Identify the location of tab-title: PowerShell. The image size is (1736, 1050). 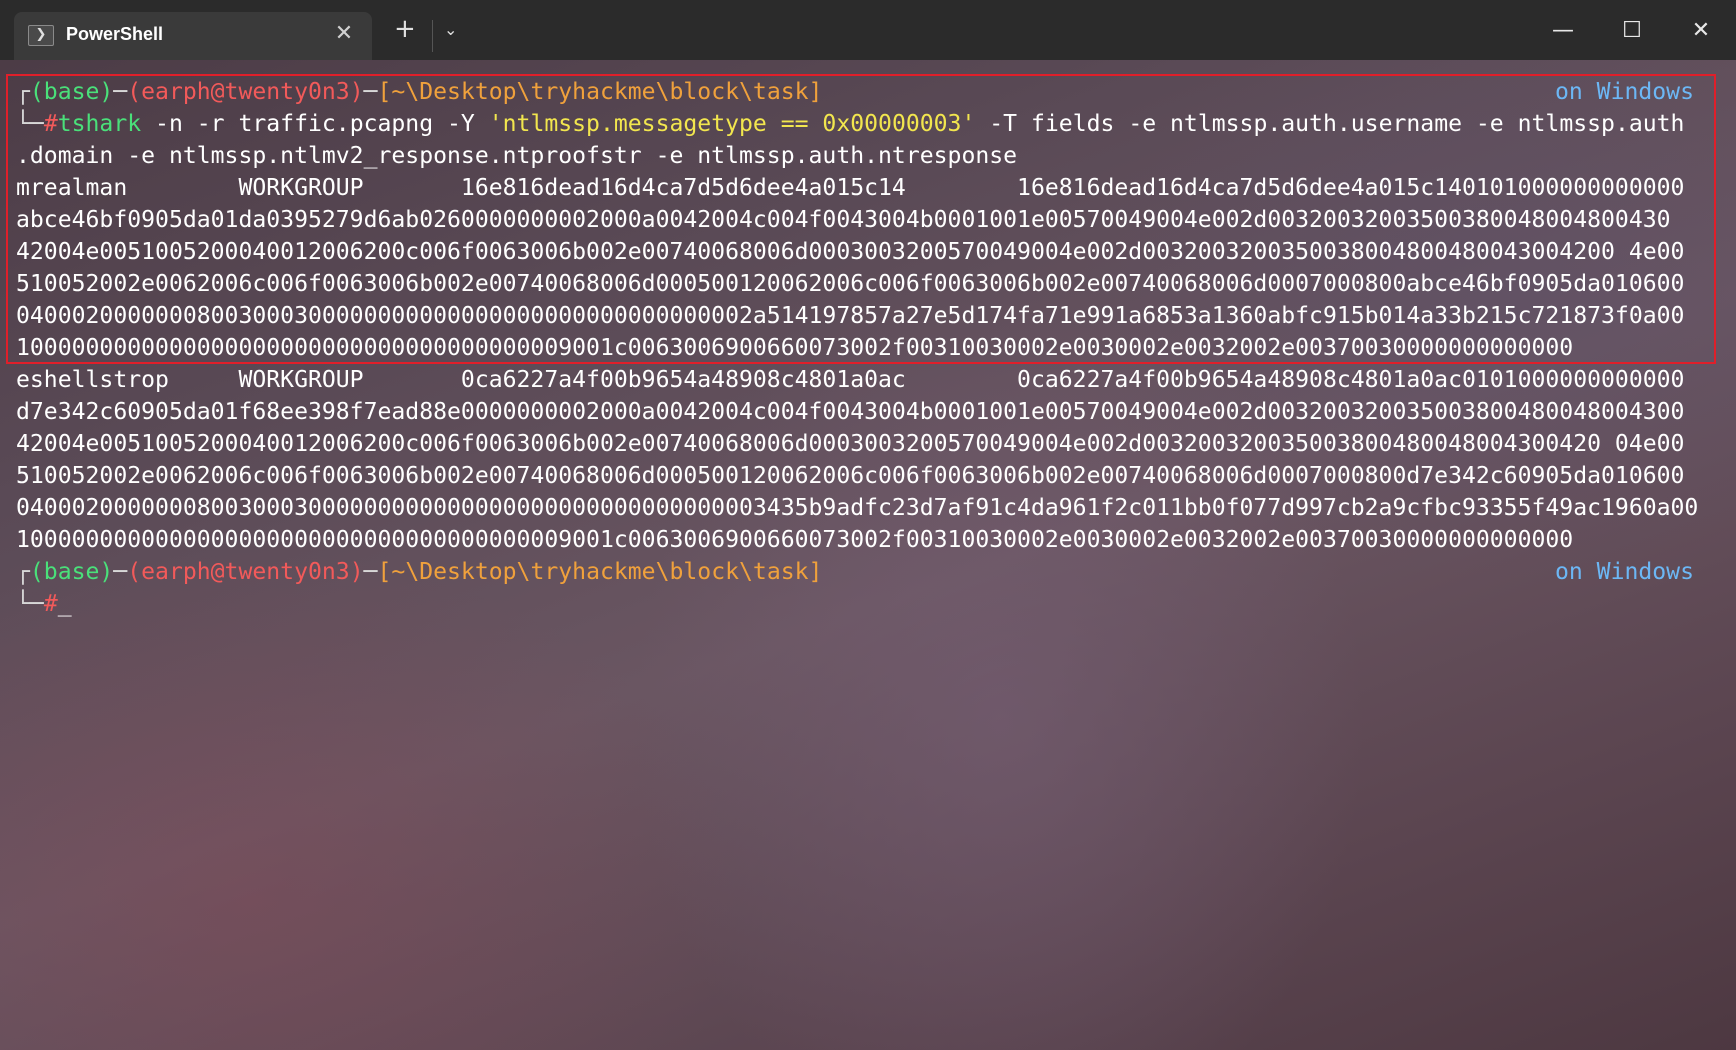
(115, 34).